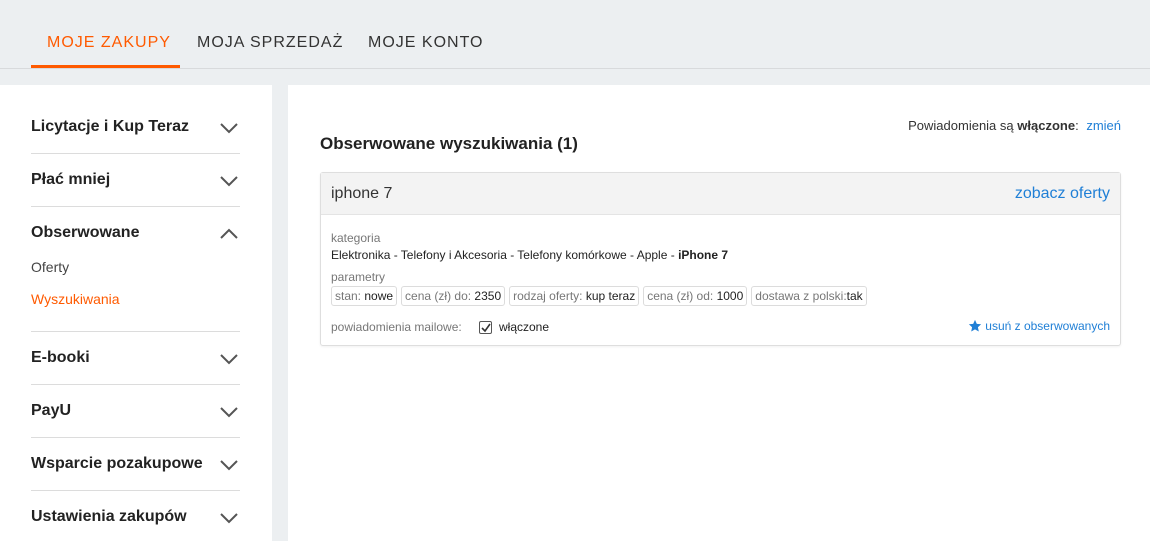  Describe the element at coordinates (1103, 125) in the screenshot. I see `change-notifications-link: zmień` at that location.